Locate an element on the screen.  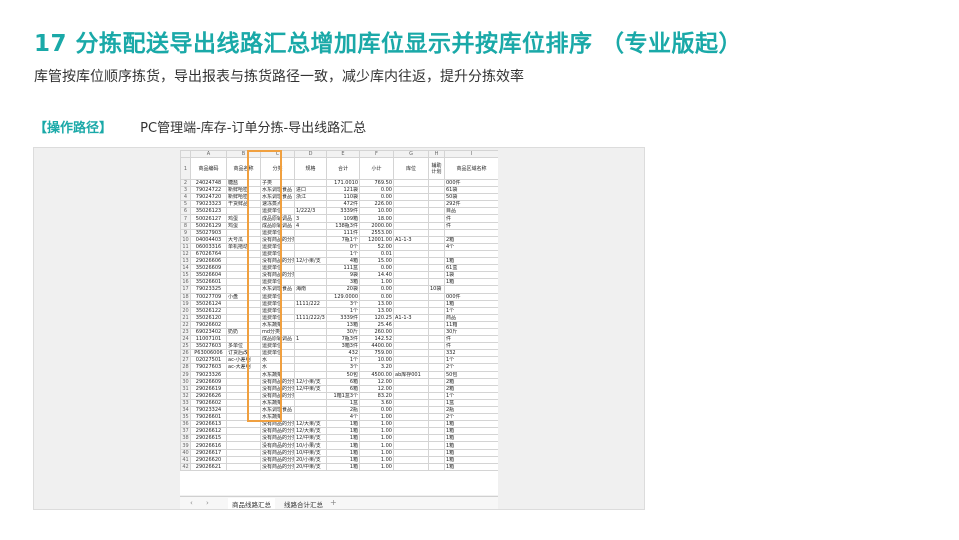
table-cell: A1-1-3 is located at coordinates (411, 239).